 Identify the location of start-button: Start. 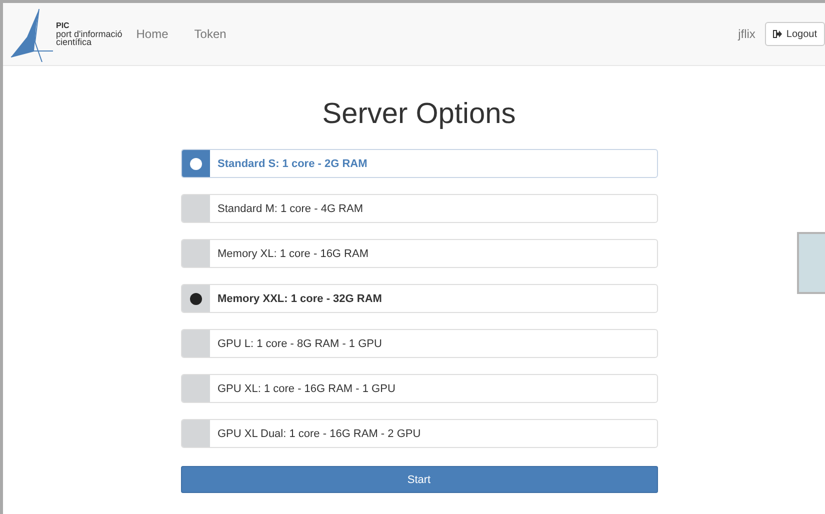
(419, 479).